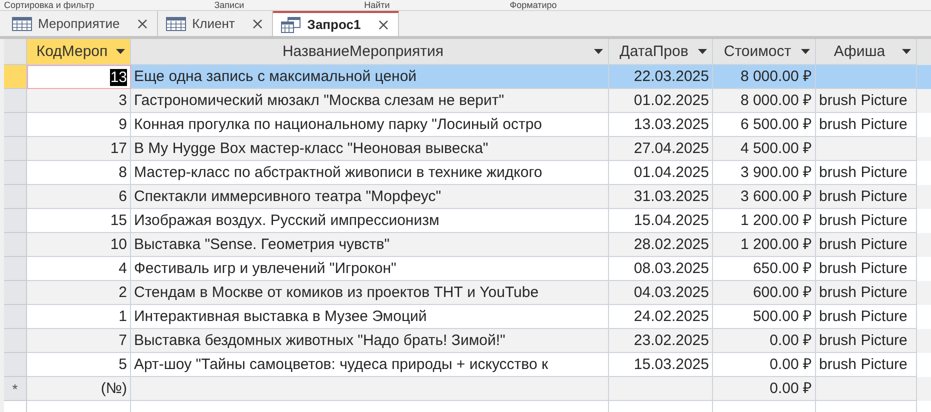 This screenshot has width=931, height=412. Describe the element at coordinates (377, 5) in the screenshot. I see `ribbon-group-label: Найти` at that location.